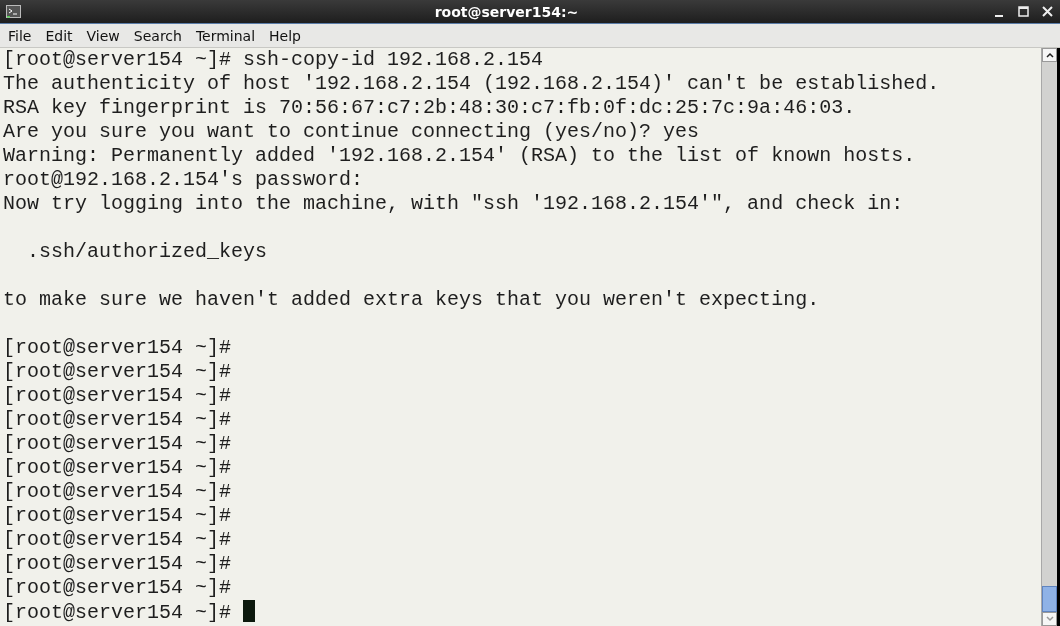 The height and width of the screenshot is (626, 1060). What do you see at coordinates (506, 11) in the screenshot?
I see `window-title: root@server154:~` at bounding box center [506, 11].